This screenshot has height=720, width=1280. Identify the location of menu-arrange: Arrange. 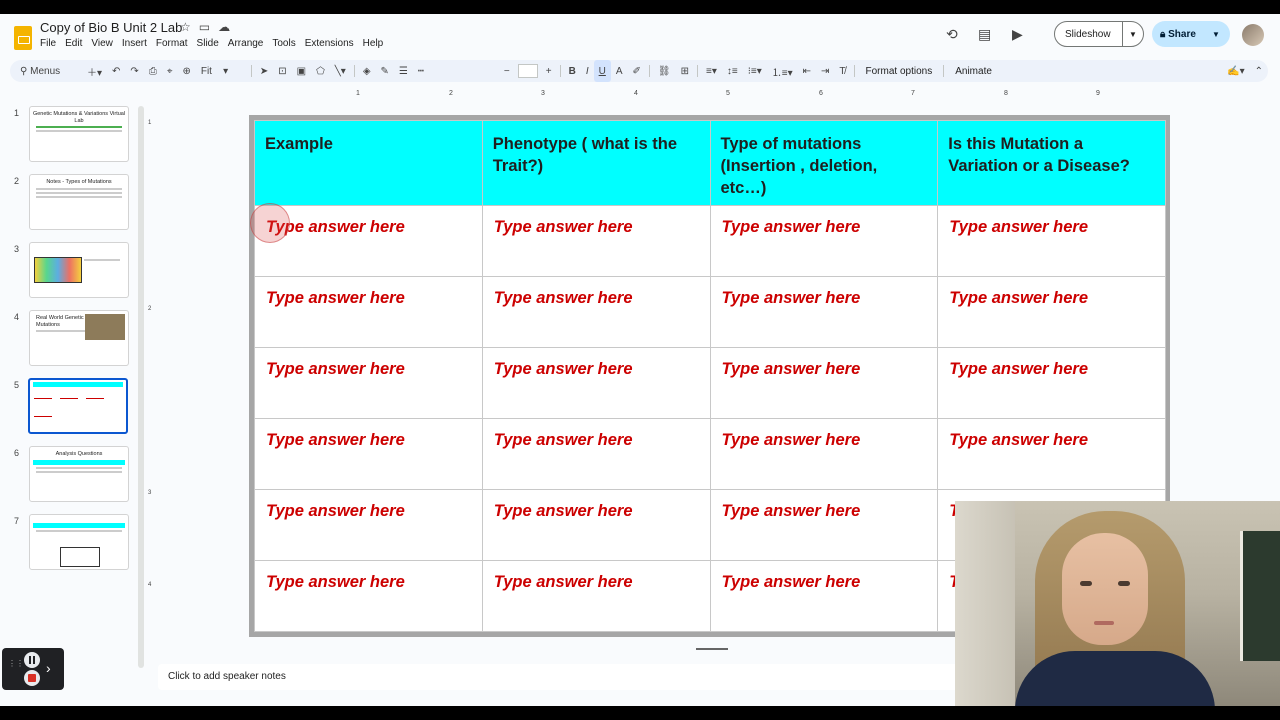
(246, 43).